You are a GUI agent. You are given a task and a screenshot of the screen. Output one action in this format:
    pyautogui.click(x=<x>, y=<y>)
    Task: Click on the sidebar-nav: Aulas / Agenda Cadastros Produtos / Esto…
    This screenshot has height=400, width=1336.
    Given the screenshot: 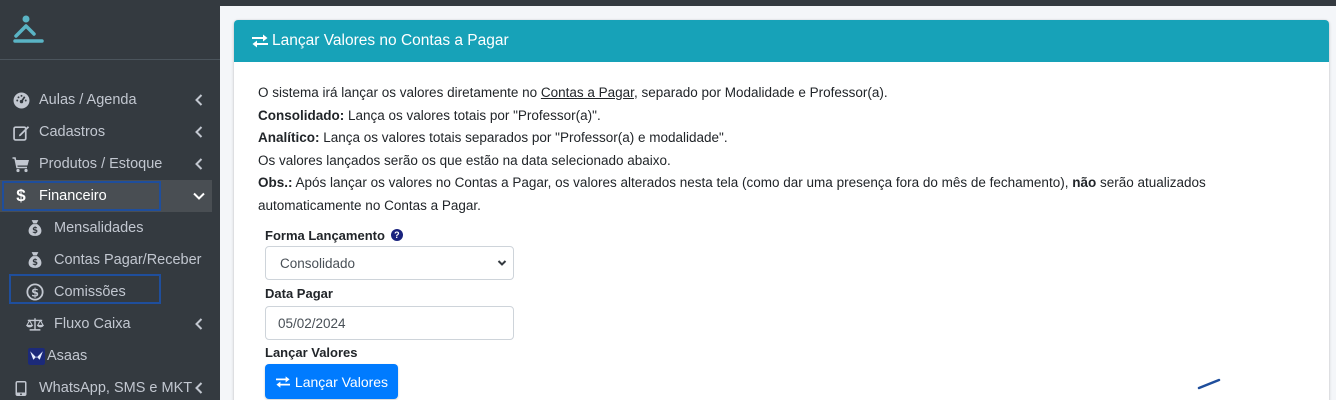 What is the action you would take?
    pyautogui.click(x=110, y=242)
    